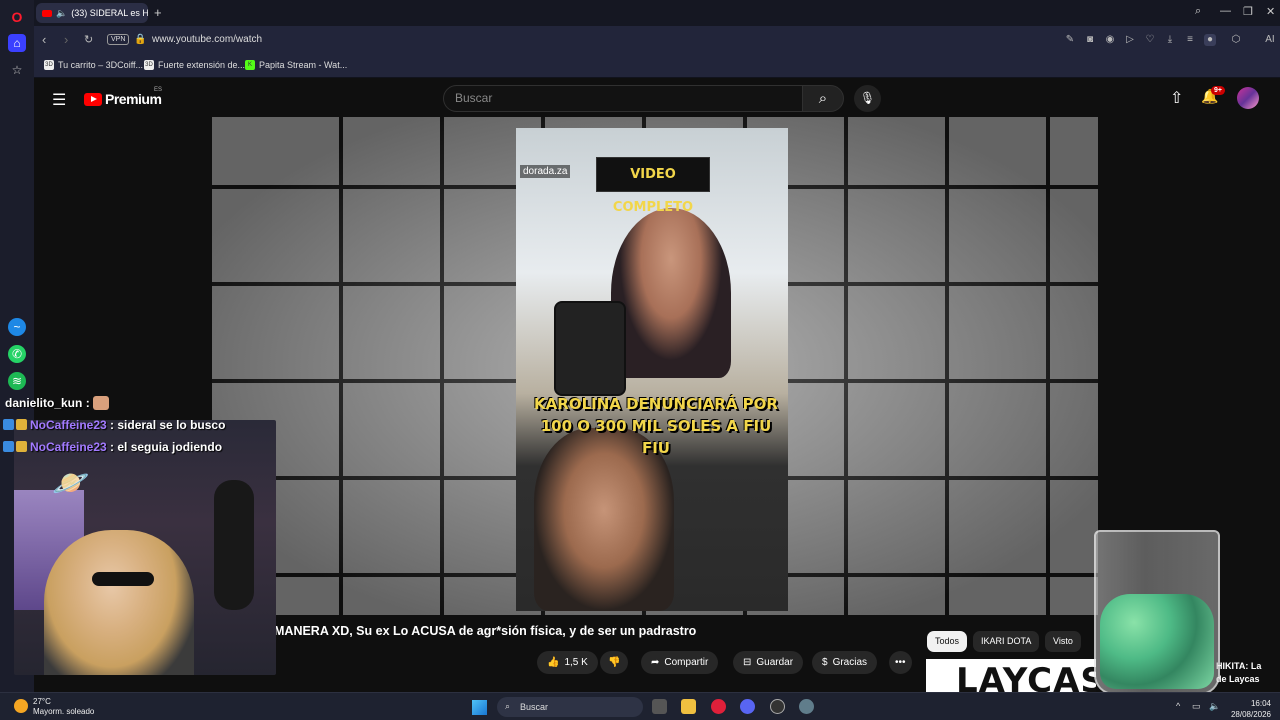 This screenshot has height=720, width=1280. I want to click on streamer-image, so click(119, 602).